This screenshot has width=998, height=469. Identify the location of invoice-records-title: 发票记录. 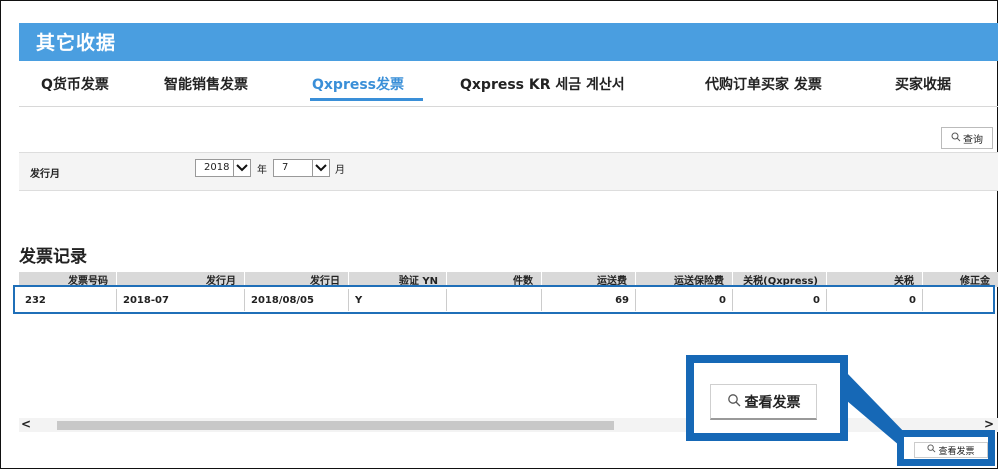
(53, 257).